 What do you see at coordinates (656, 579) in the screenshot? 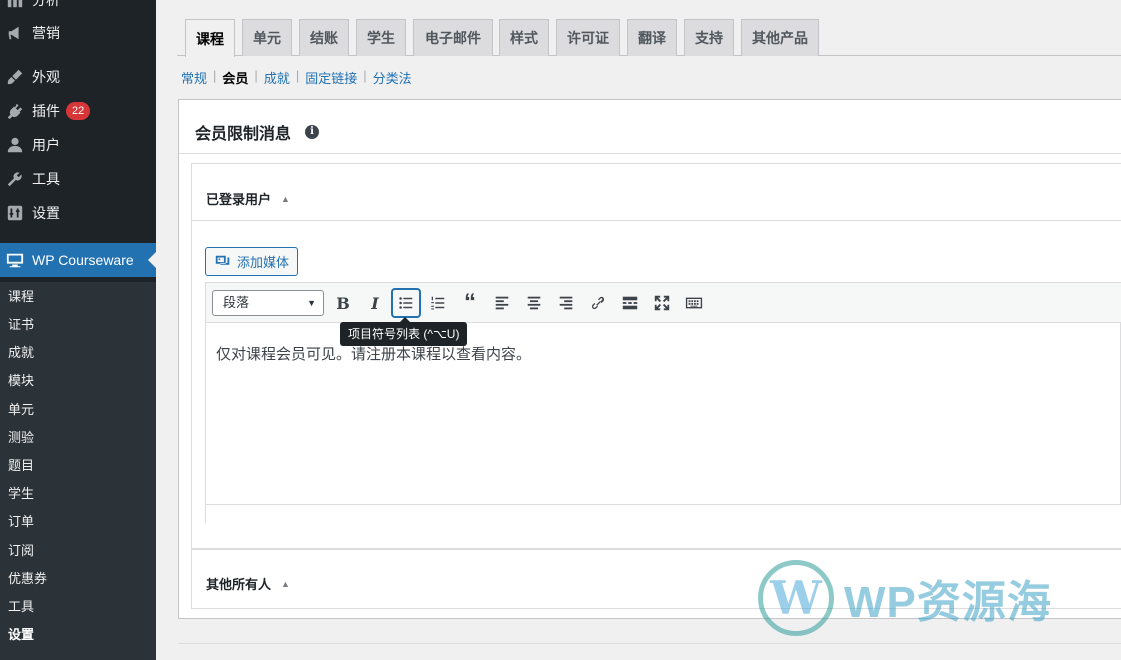
I see `everyone-else-group: 其他所有人 ▲` at bounding box center [656, 579].